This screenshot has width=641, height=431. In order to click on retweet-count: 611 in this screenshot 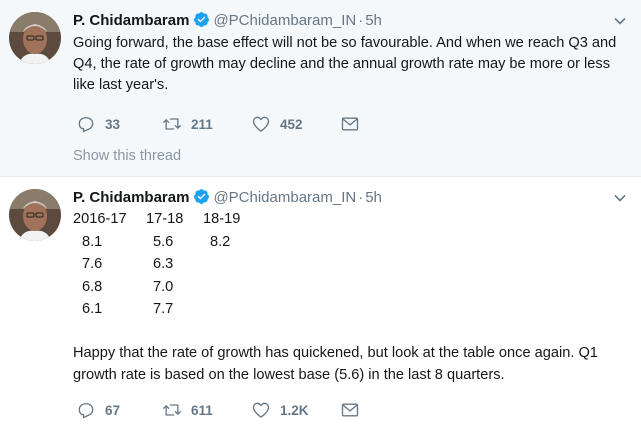, I will do `click(202, 410)`.